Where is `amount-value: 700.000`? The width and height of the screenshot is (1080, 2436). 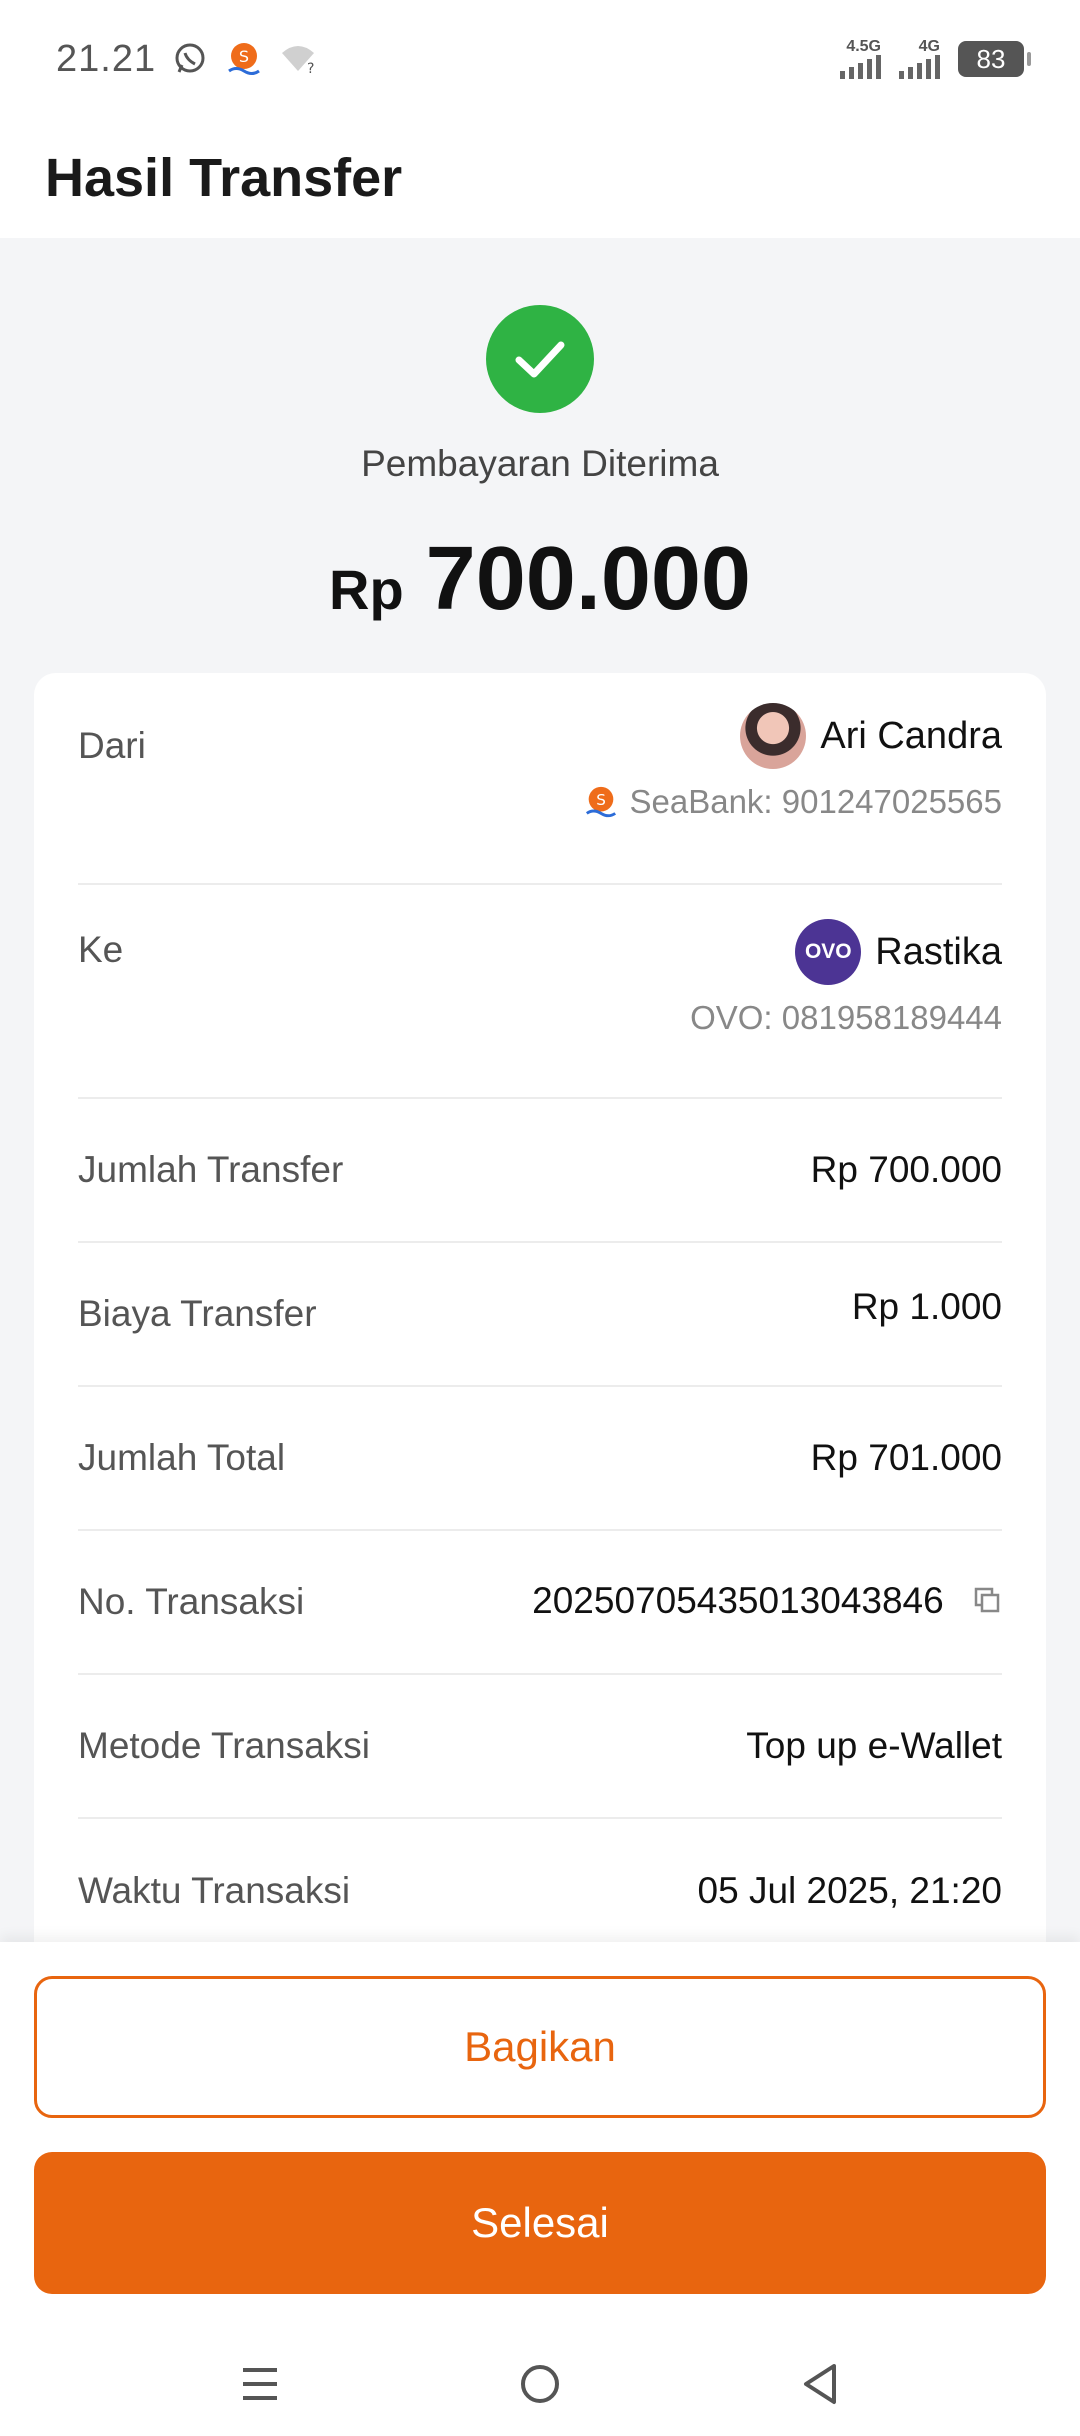 amount-value: 700.000 is located at coordinates (588, 579).